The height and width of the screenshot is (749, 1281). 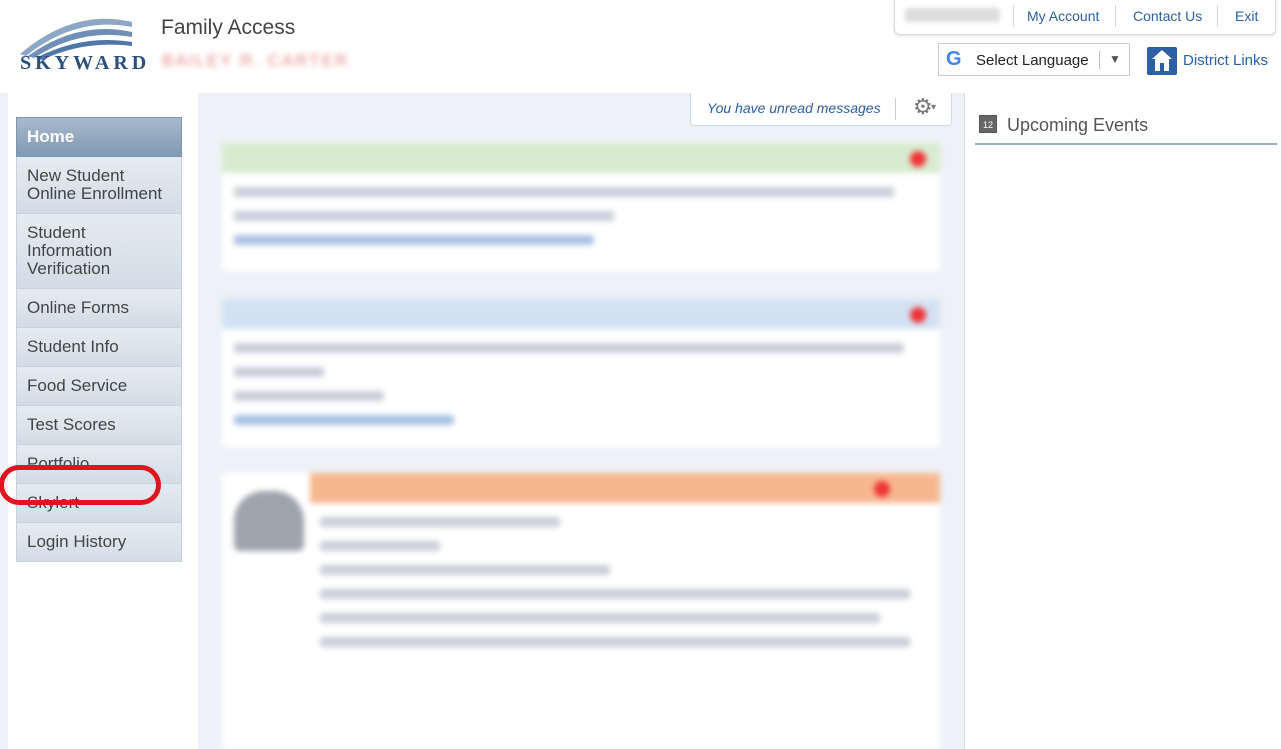 What do you see at coordinates (80, 485) in the screenshot?
I see `portfolio-highlight-circle` at bounding box center [80, 485].